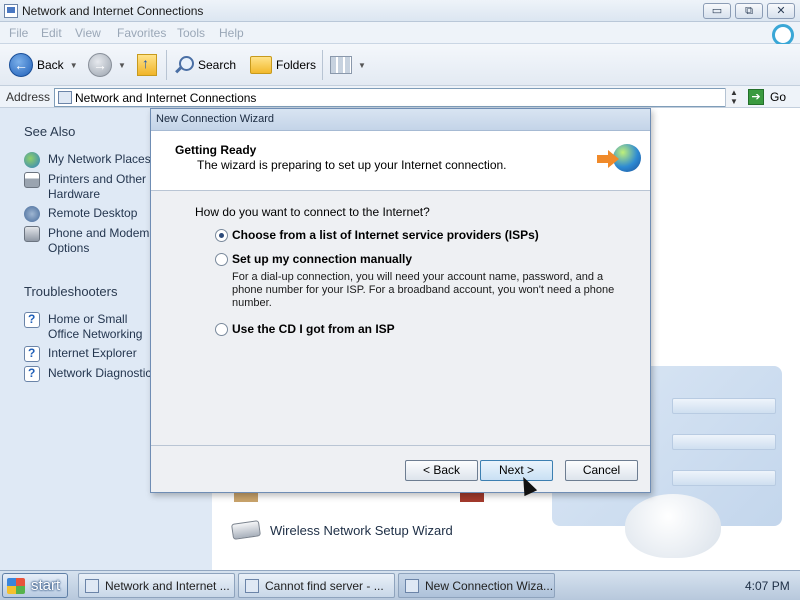 Image resolution: width=800 pixels, height=600 pixels. I want to click on search-label: Search, so click(217, 65).